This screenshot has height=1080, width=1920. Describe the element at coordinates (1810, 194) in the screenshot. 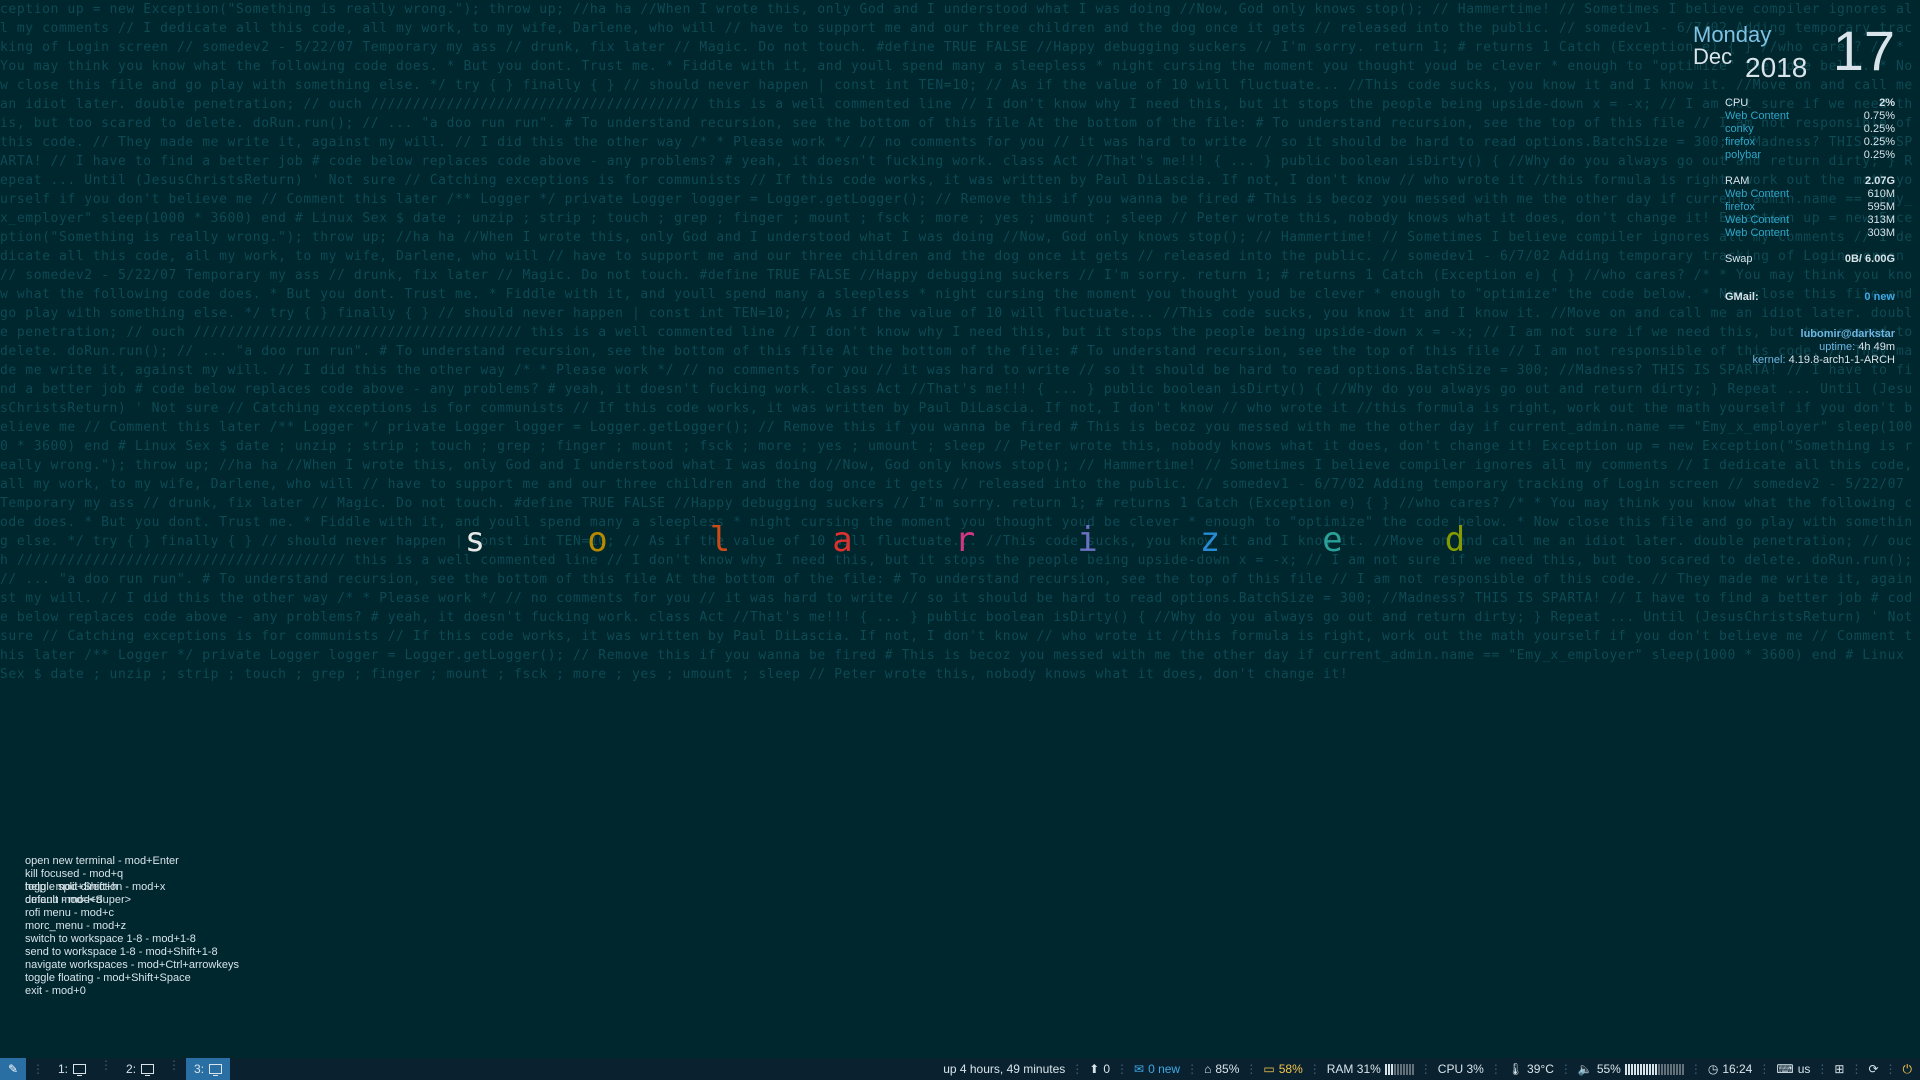

I see `process-row: Web Content 610M` at that location.